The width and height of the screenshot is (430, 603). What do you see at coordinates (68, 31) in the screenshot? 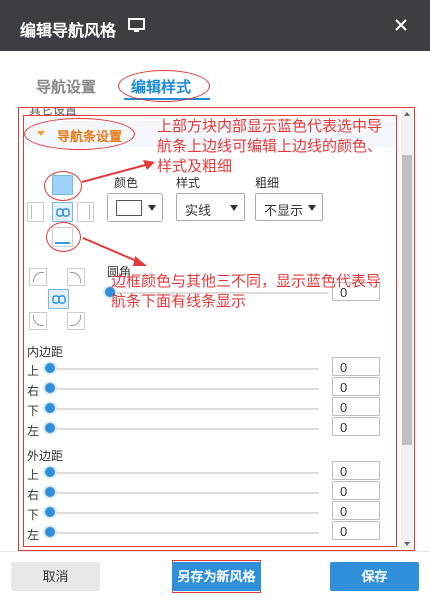
I see `dialog-title: 编辑导航风格` at bounding box center [68, 31].